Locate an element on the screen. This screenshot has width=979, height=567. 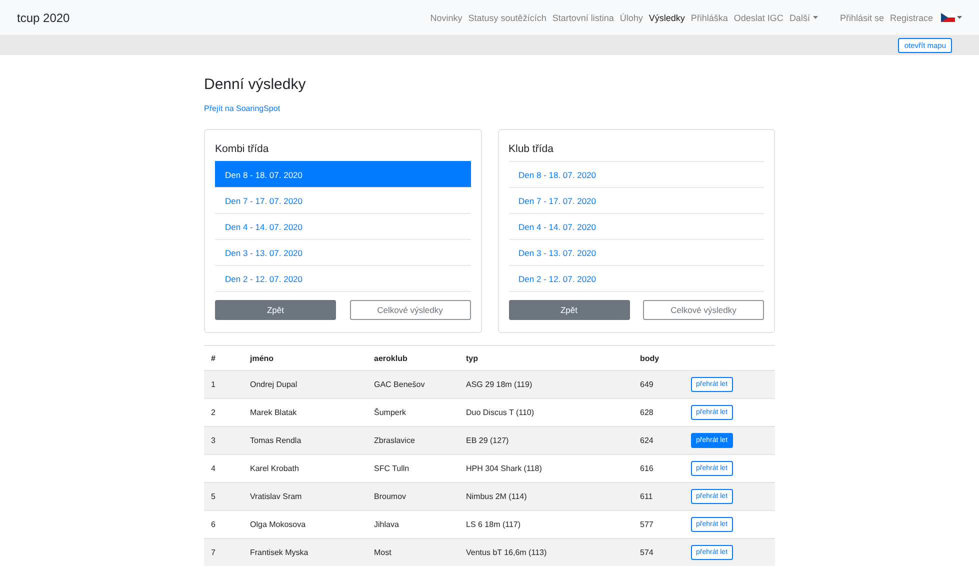
table-cell: LS 6 18m (117) is located at coordinates (493, 524).